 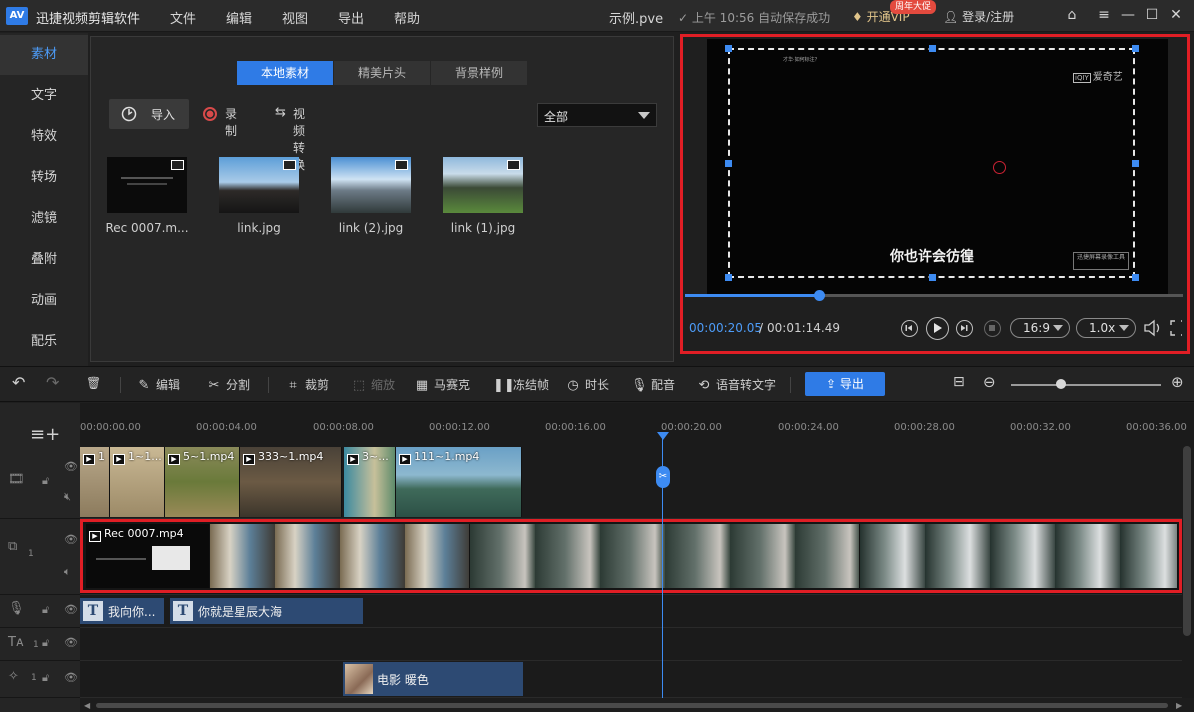 I want to click on menu-view: 视图, so click(x=295, y=17).